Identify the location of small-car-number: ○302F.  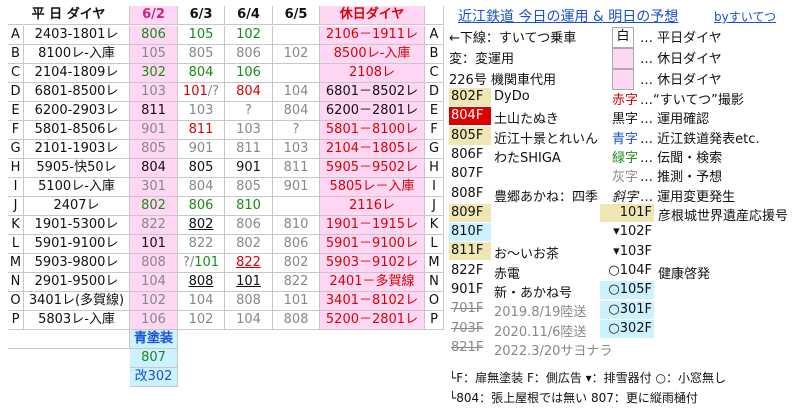
(627, 328).